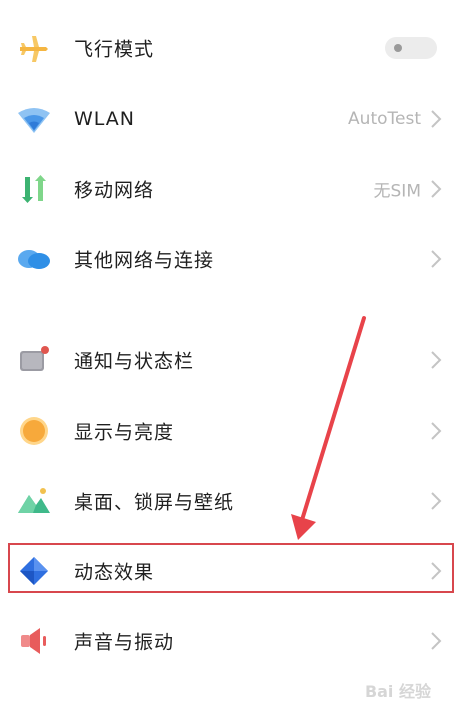  Describe the element at coordinates (34, 119) in the screenshot. I see `wifi-icon` at that location.